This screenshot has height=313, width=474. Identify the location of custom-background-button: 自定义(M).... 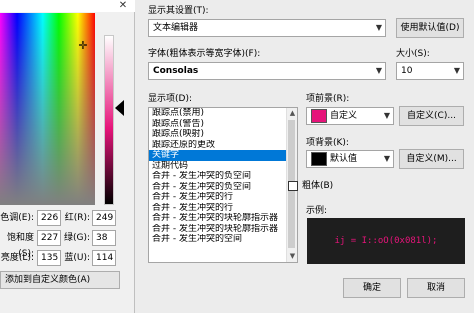
(431, 159).